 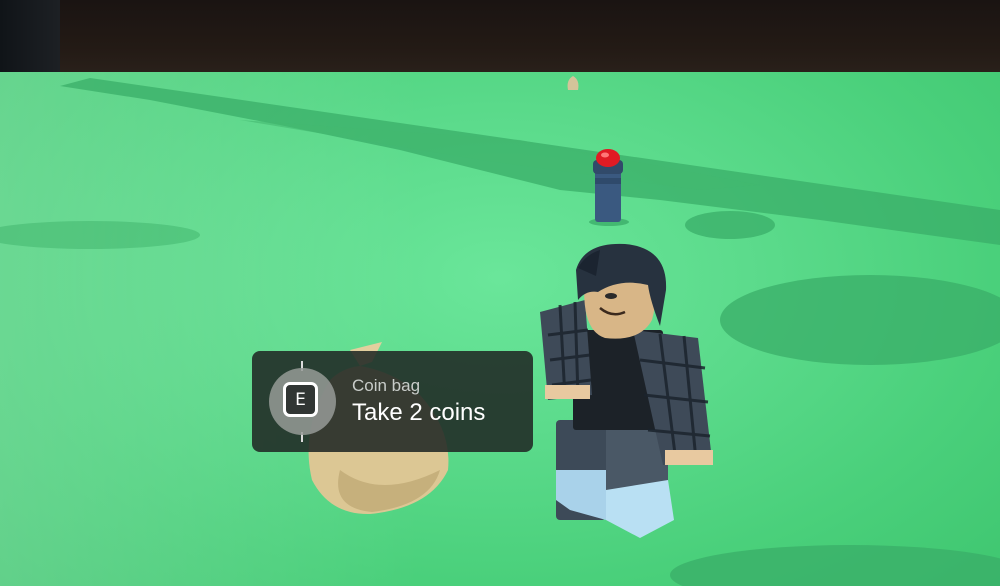 What do you see at coordinates (573, 83) in the screenshot?
I see `distant-coin-bag` at bounding box center [573, 83].